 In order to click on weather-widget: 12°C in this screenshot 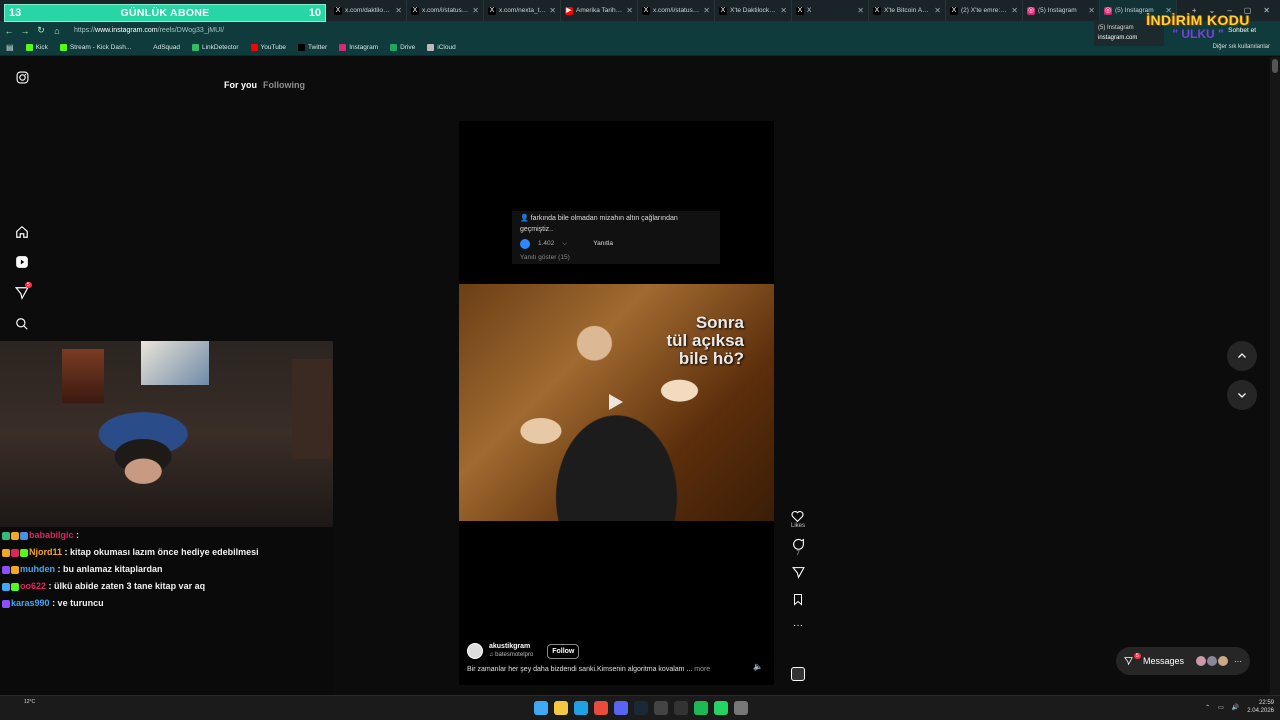, I will do `click(29, 702)`.